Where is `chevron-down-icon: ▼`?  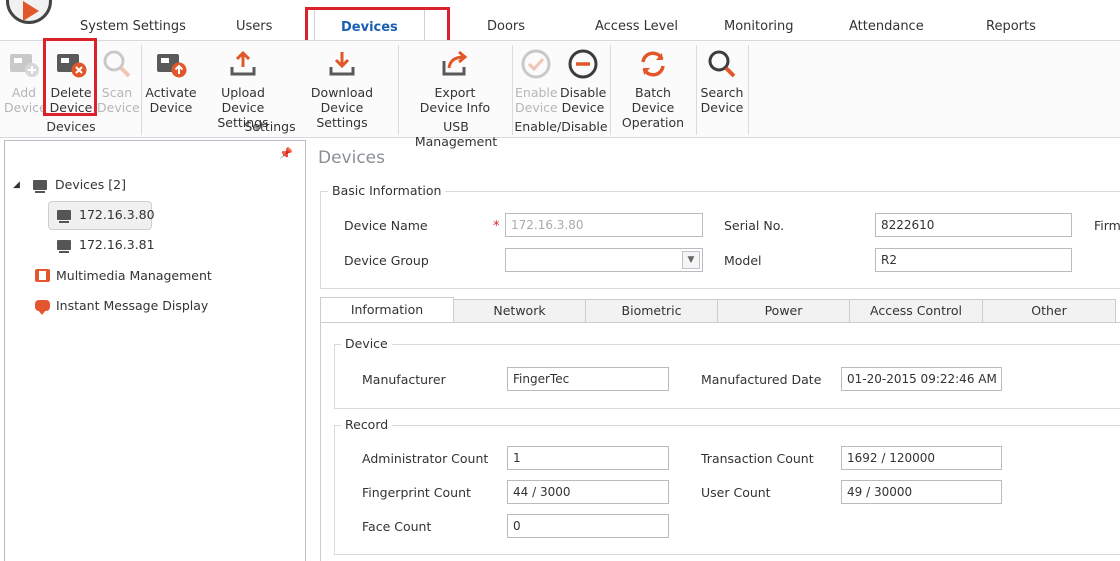
chevron-down-icon: ▼ is located at coordinates (691, 260).